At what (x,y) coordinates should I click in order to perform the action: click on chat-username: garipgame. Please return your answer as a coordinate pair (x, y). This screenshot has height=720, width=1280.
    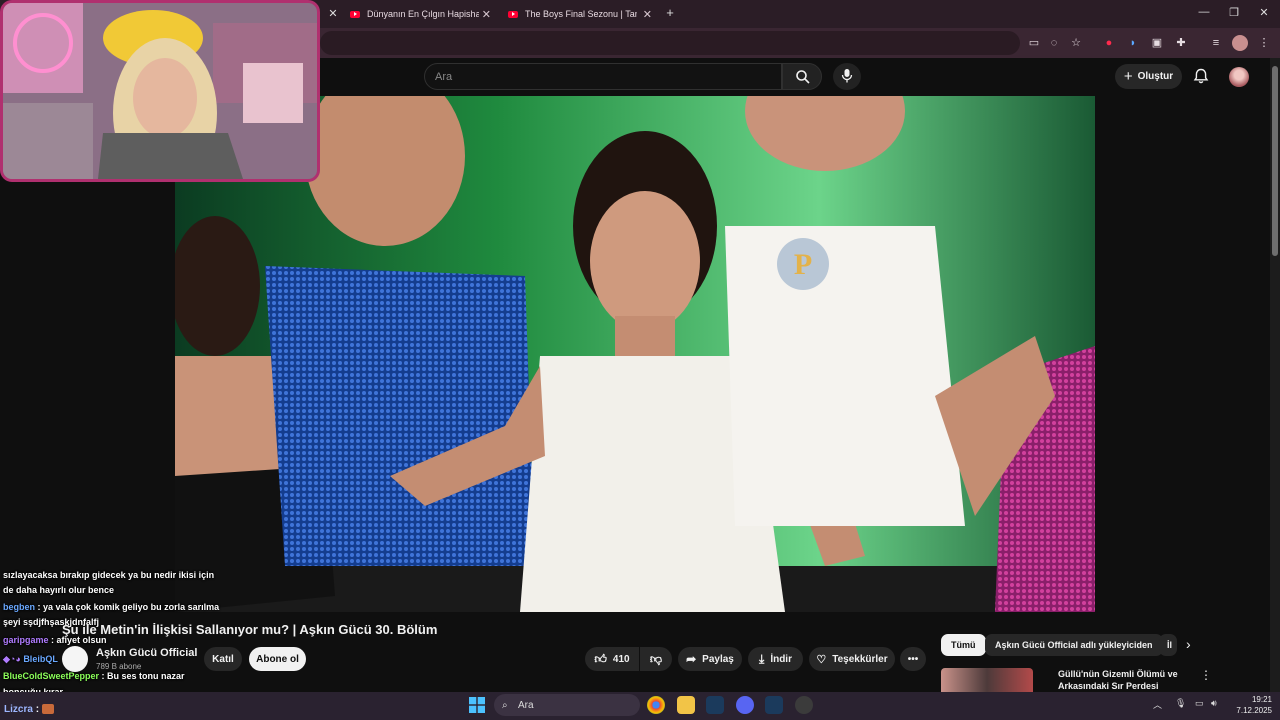
    Looking at the image, I should click on (26, 640).